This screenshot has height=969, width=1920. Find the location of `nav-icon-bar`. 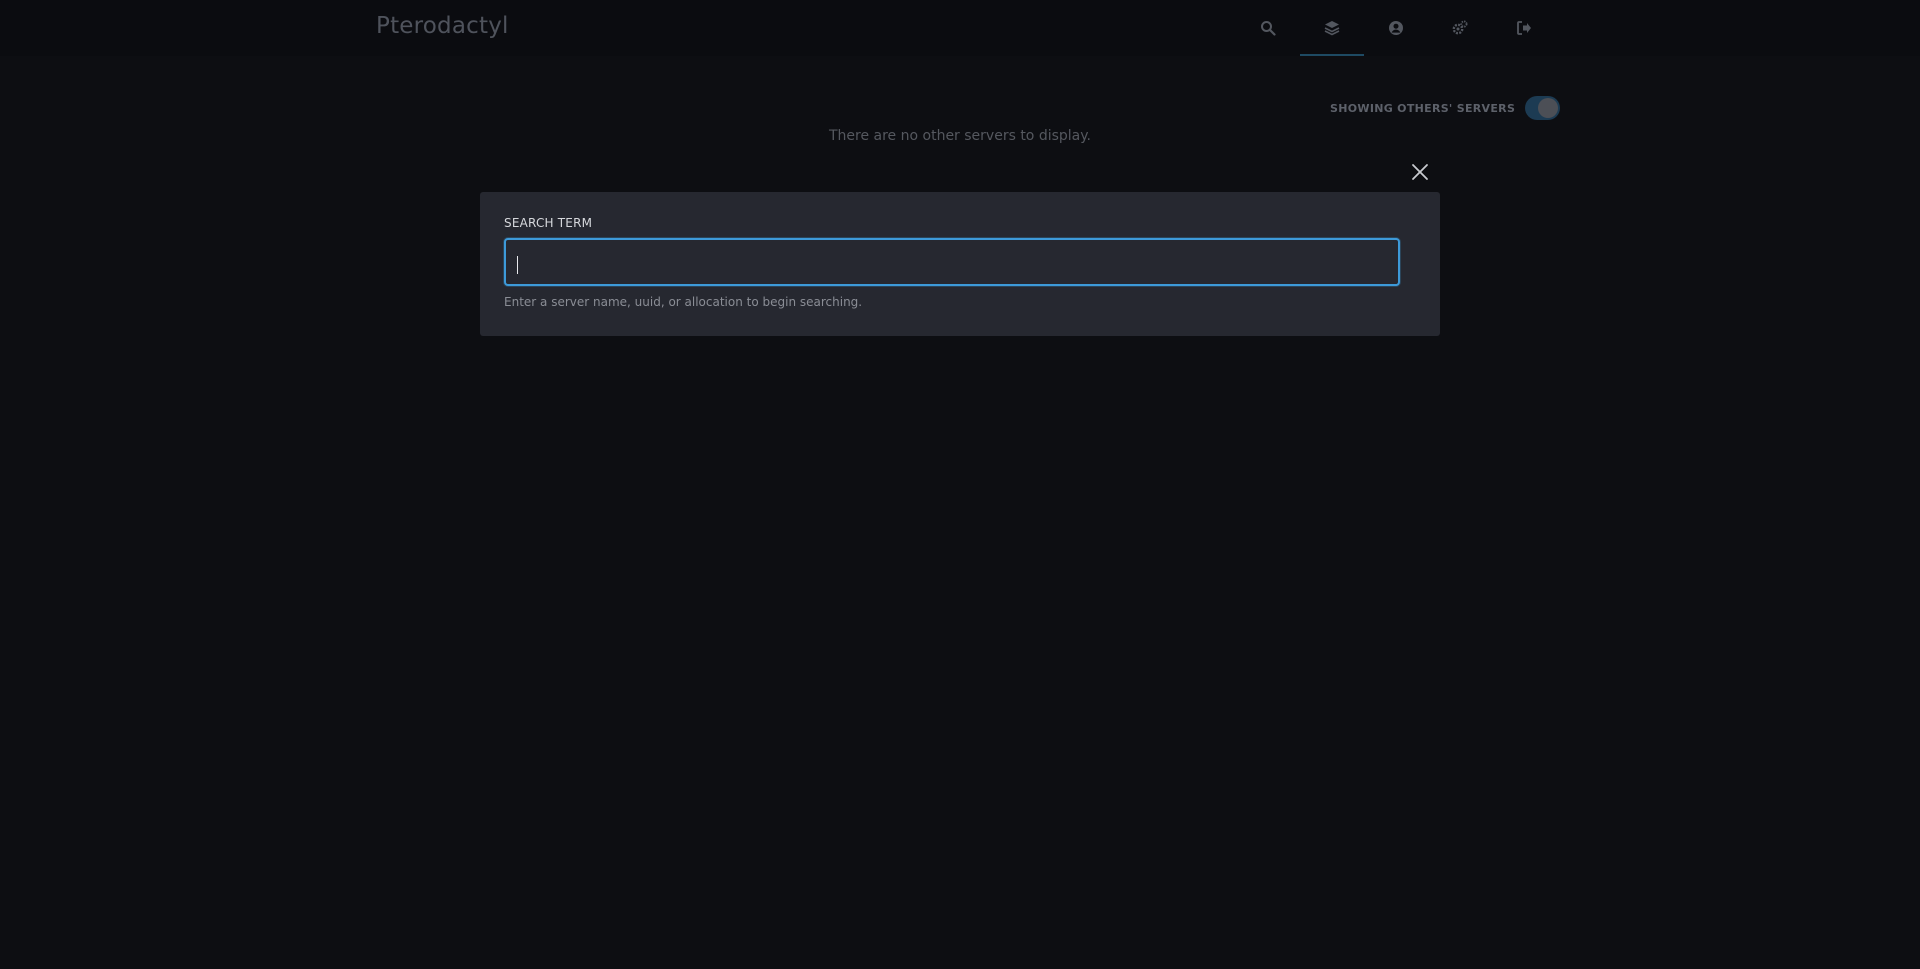

nav-icon-bar is located at coordinates (1396, 28).